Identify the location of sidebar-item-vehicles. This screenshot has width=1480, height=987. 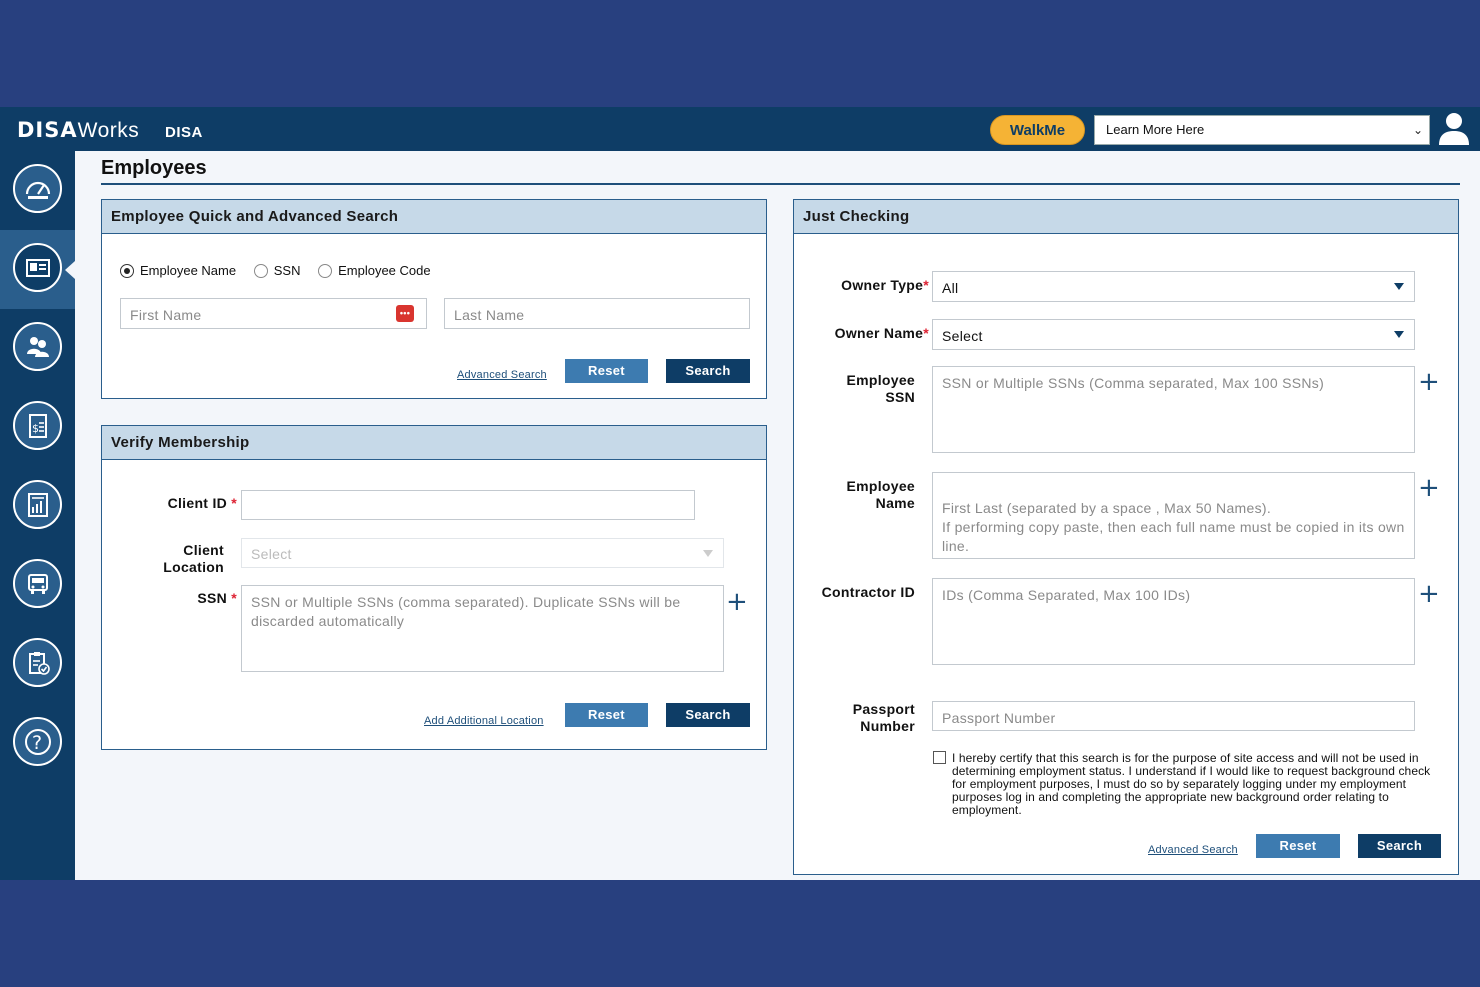
(37, 585).